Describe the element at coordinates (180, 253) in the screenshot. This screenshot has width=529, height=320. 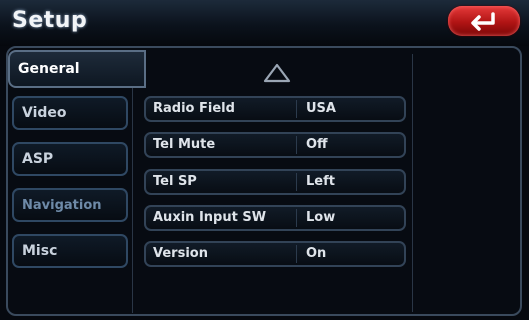
I see `setting-label: Version` at that location.